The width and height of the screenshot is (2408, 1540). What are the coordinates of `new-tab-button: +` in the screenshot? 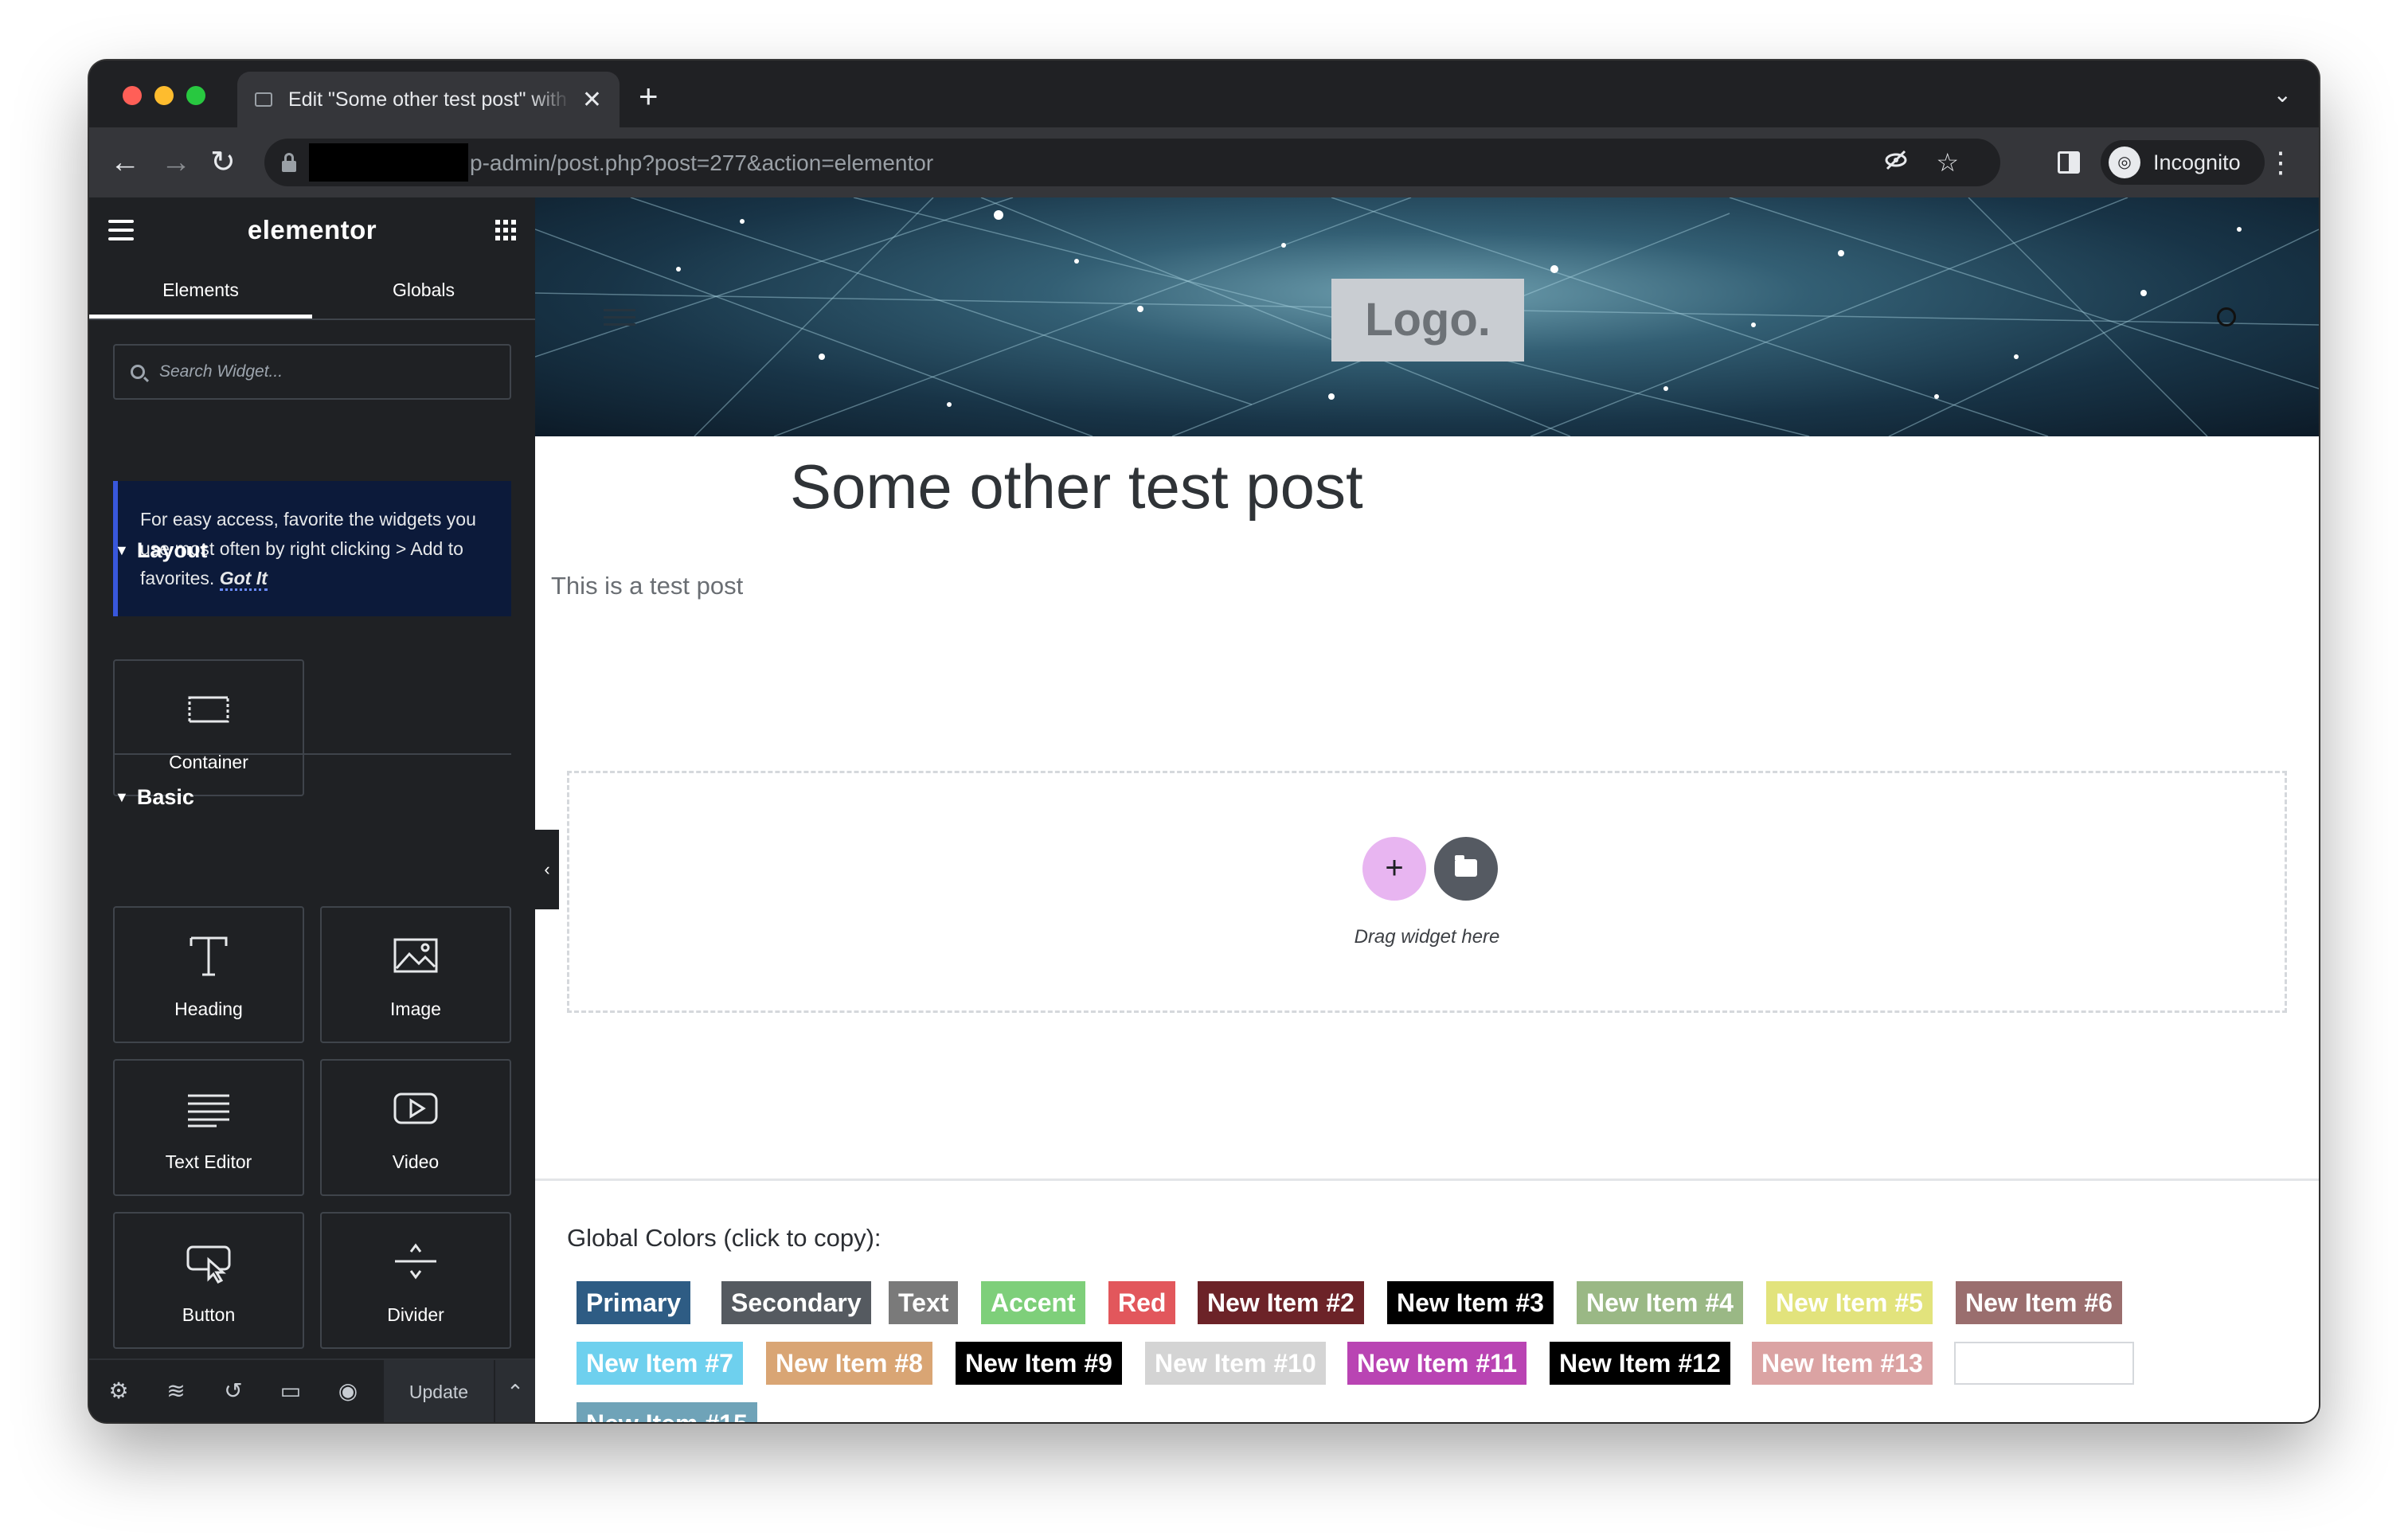 It's located at (649, 96).